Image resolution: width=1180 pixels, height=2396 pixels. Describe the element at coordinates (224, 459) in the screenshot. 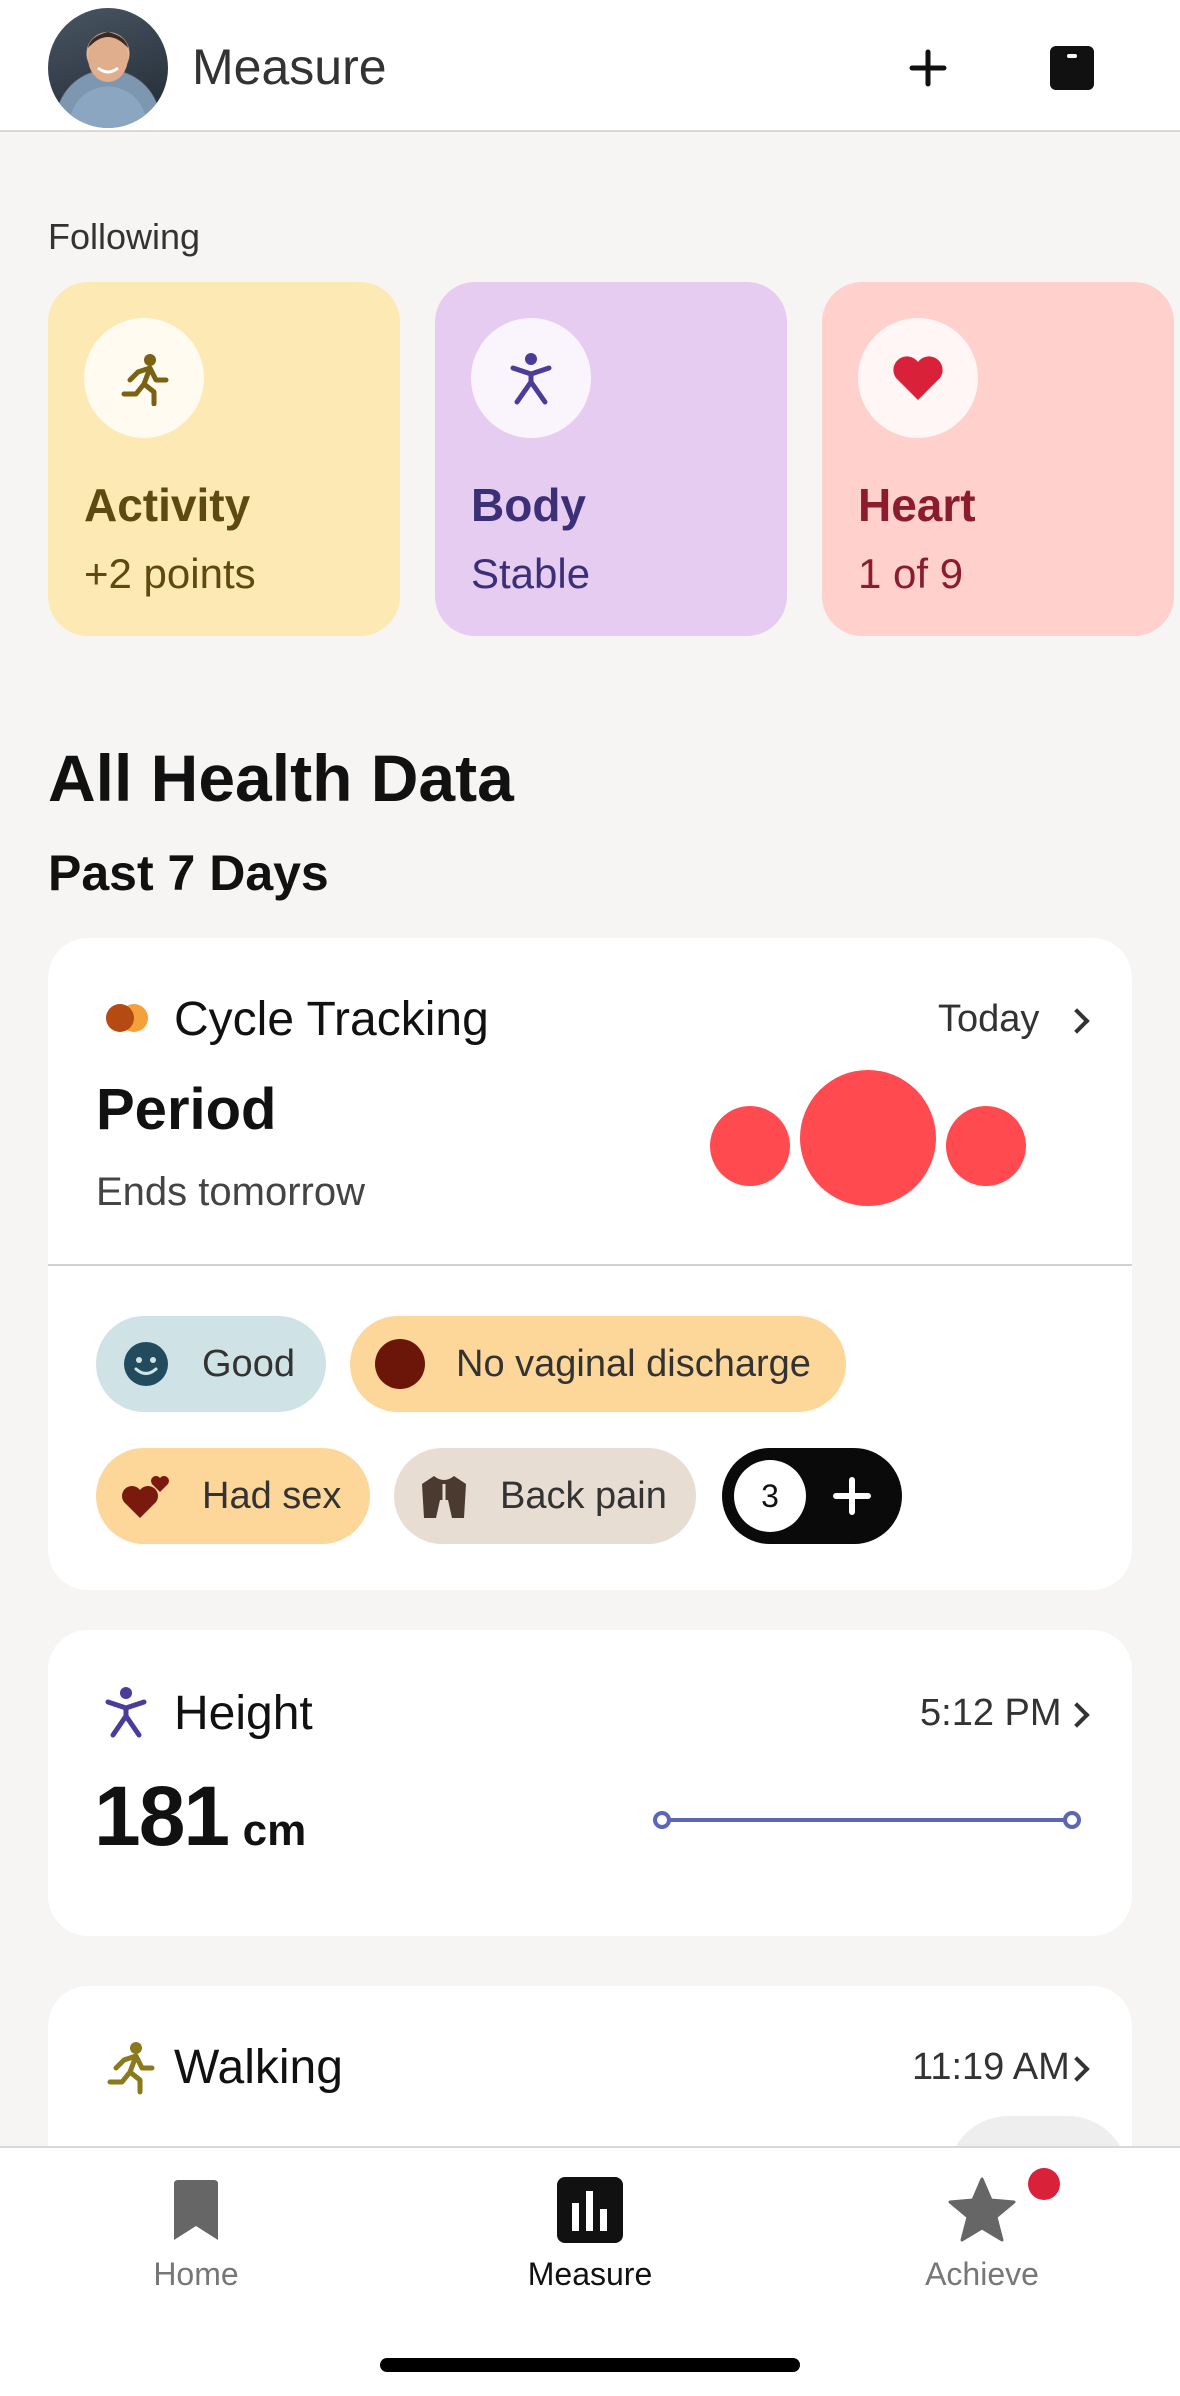

I see `following-card-activity: Activity +2 points` at that location.